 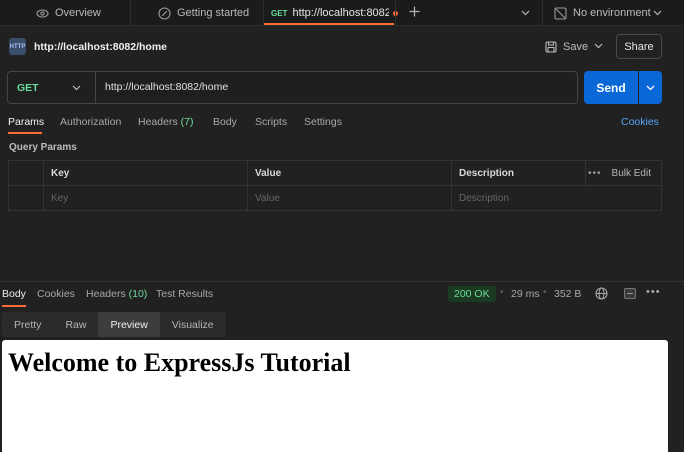 What do you see at coordinates (213, 13) in the screenshot?
I see `tab-getting-started-label: Getting started` at bounding box center [213, 13].